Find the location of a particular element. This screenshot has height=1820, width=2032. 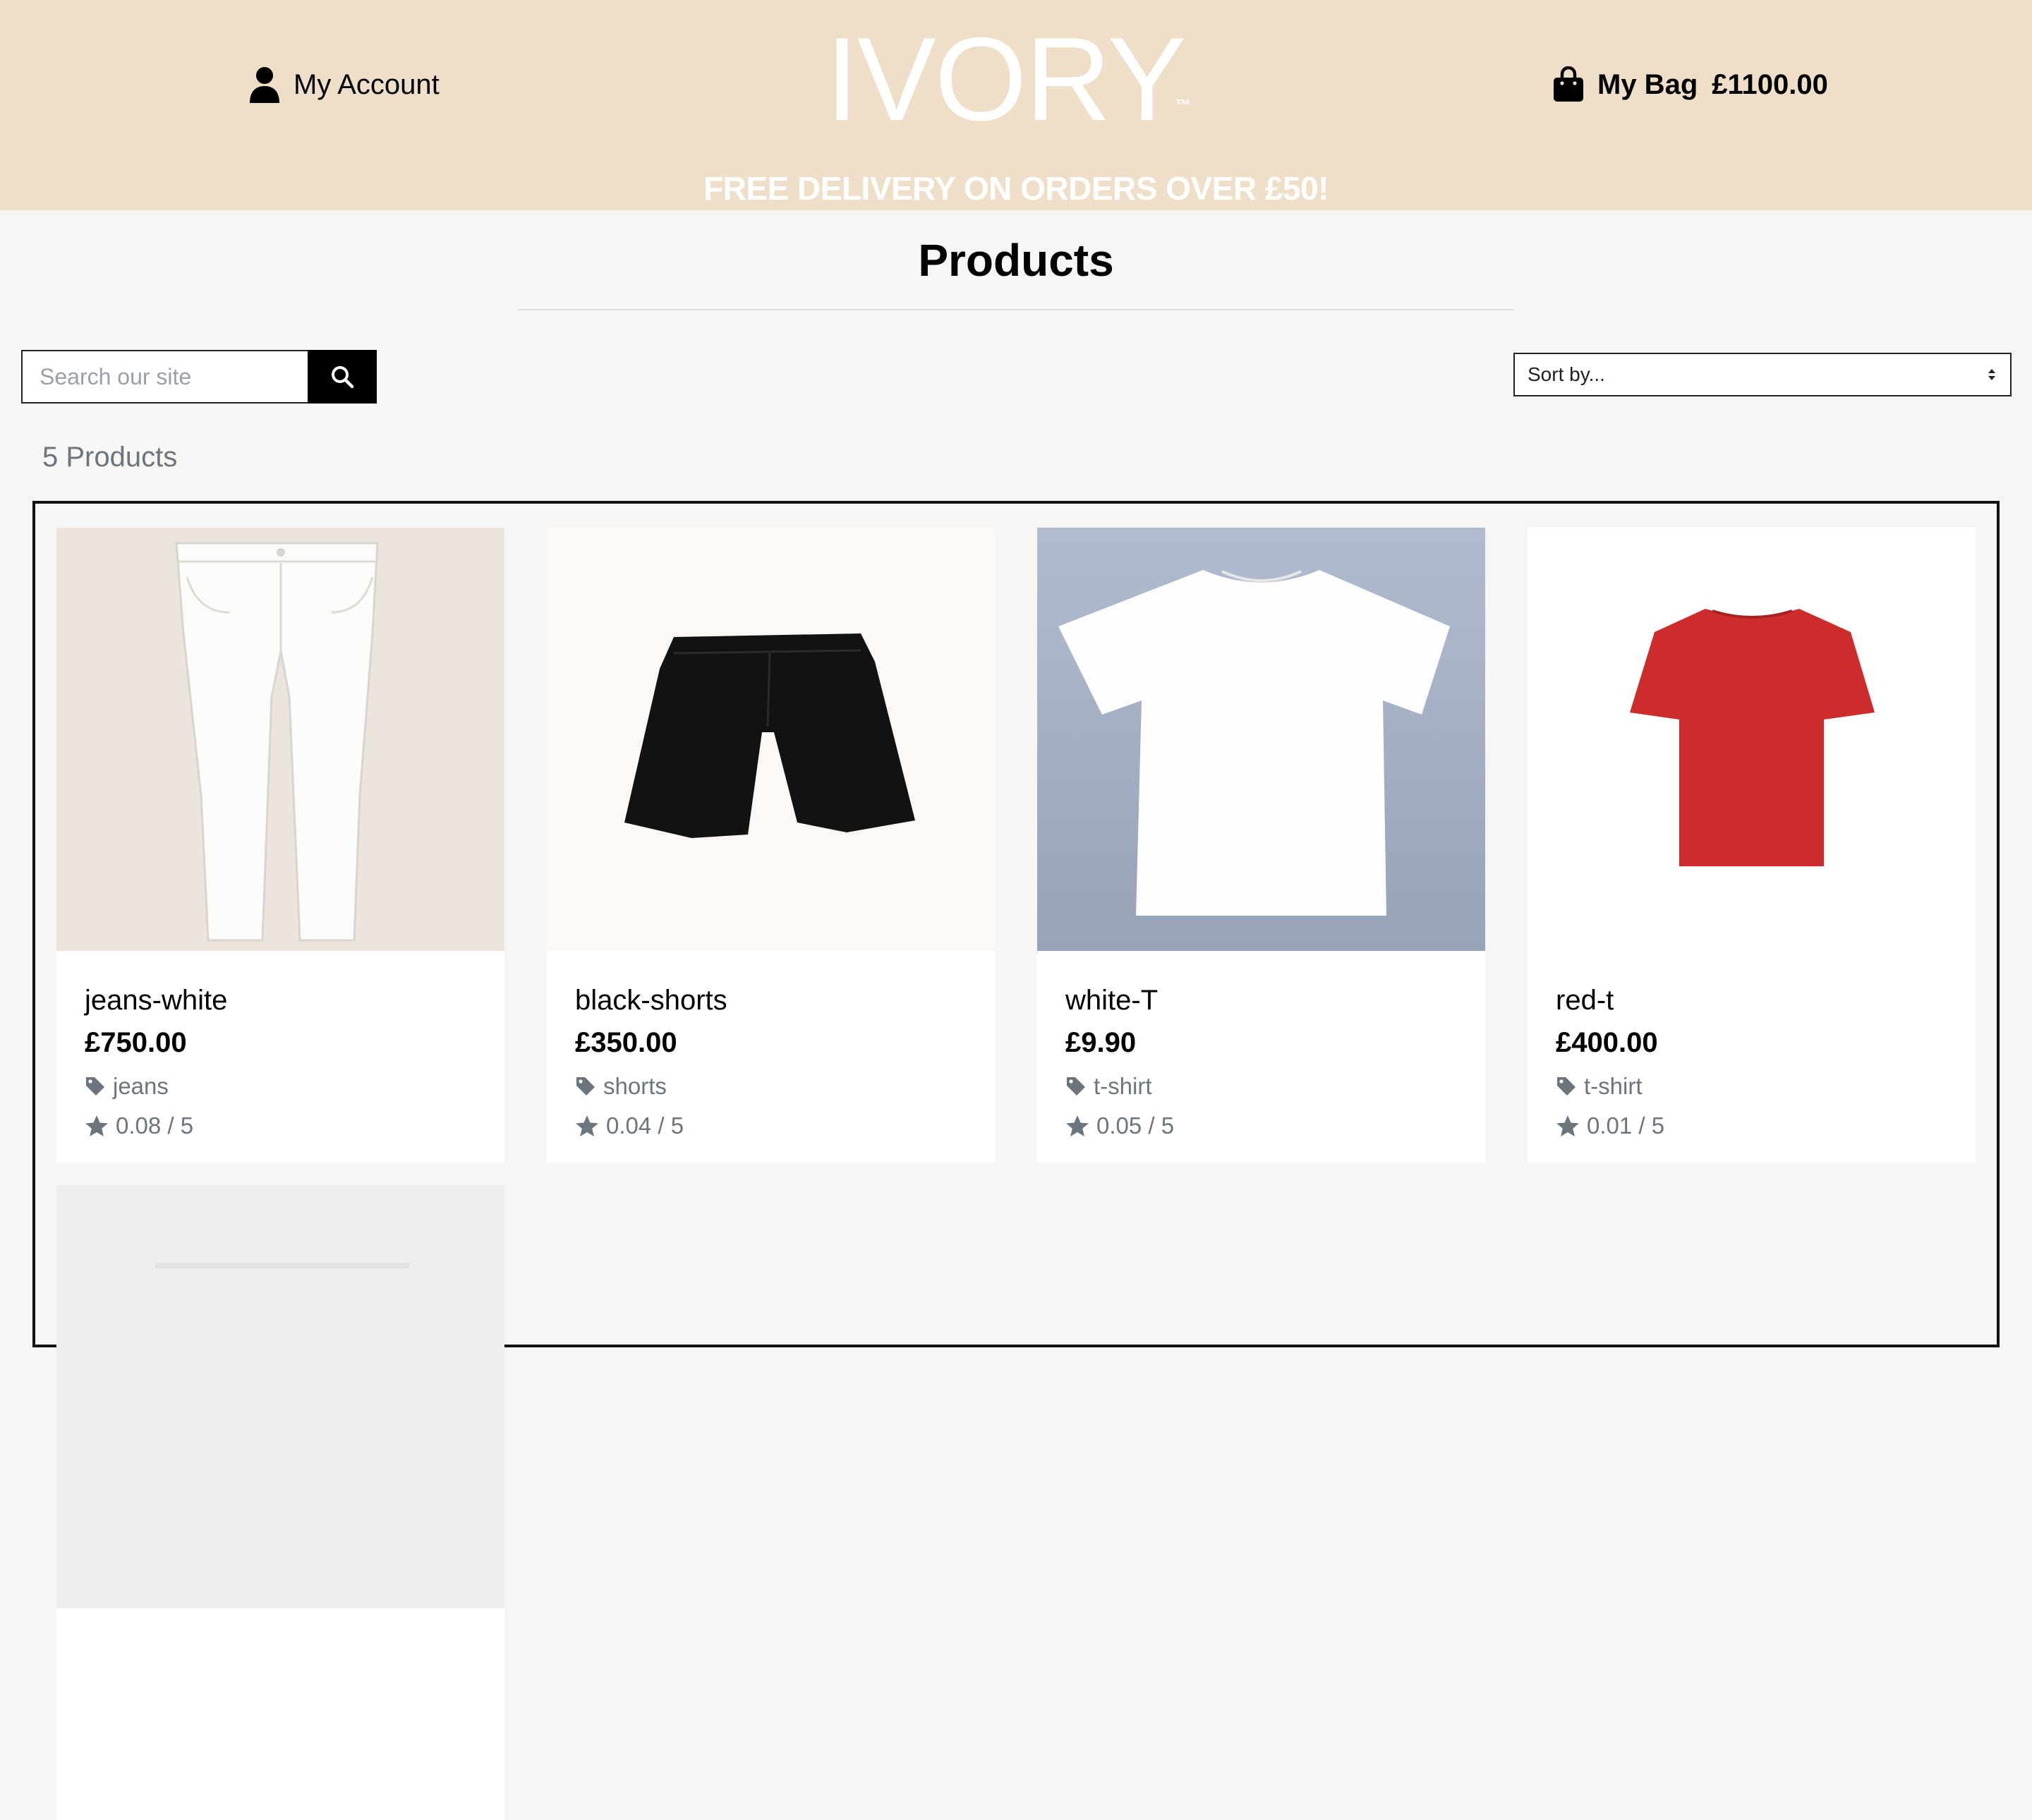

product-count: 5 Products is located at coordinates (110, 458).